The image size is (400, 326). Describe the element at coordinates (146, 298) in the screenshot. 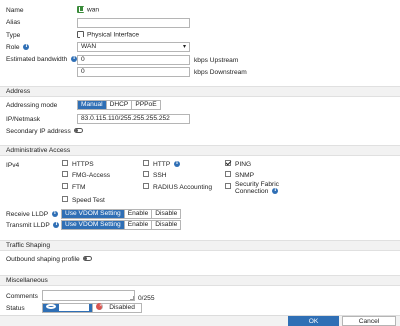

I see `comments-counter: 0/255` at that location.